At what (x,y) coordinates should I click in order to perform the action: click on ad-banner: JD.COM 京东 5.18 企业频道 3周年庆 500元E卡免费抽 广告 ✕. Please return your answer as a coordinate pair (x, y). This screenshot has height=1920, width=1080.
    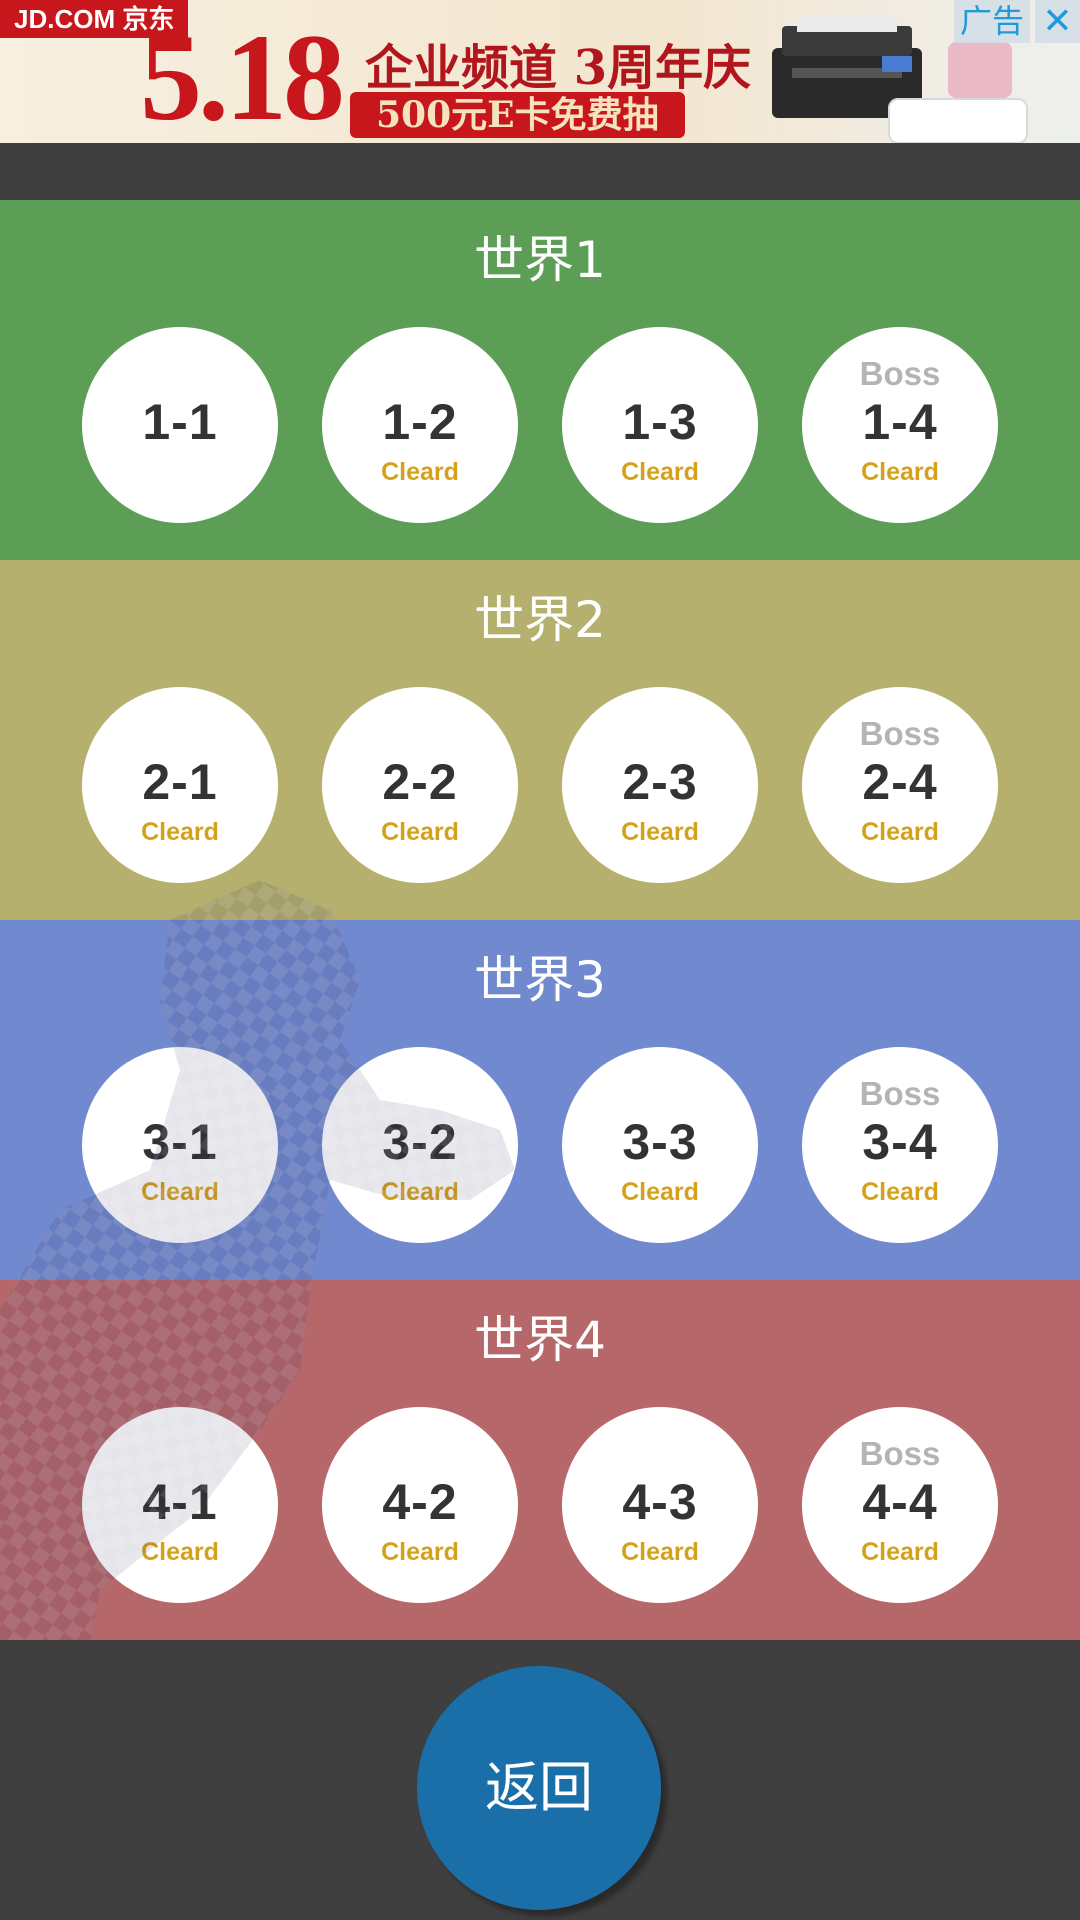
    Looking at the image, I should click on (540, 71).